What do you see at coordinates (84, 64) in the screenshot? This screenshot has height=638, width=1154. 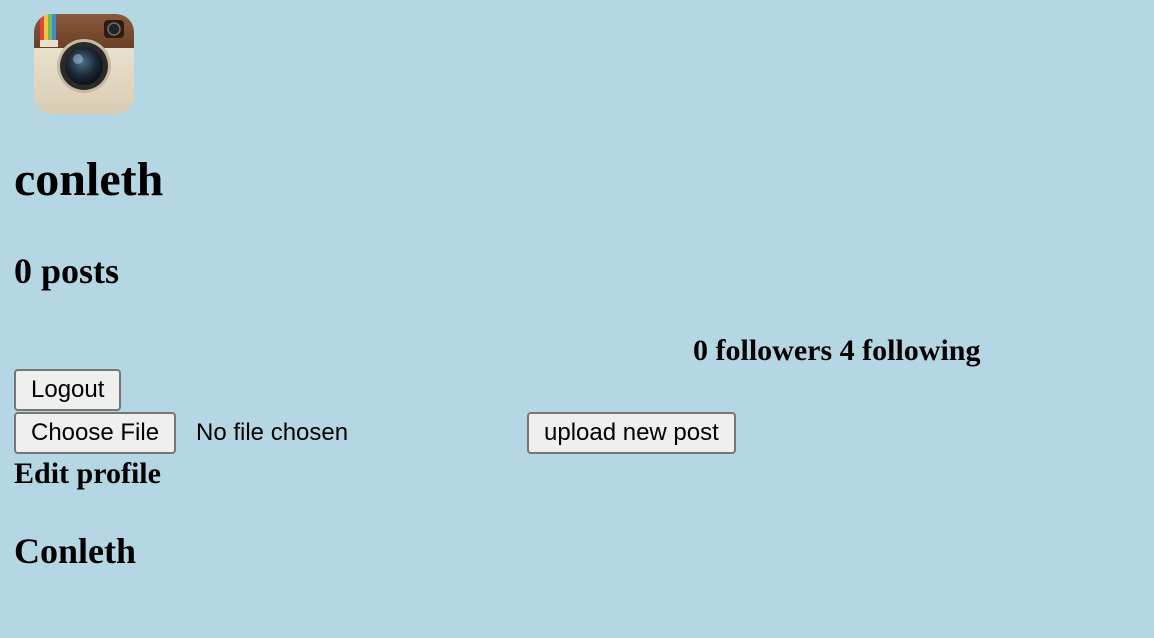 I see `instagram-logo-icon` at bounding box center [84, 64].